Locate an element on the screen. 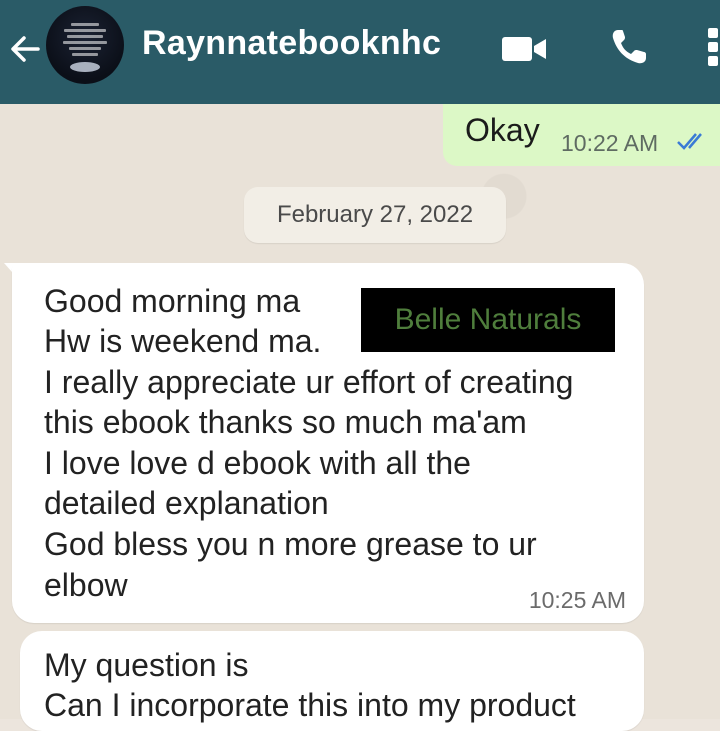 Image resolution: width=720 pixels, height=731 pixels. chat-header: Raynnatebooknhc is located at coordinates (360, 52).